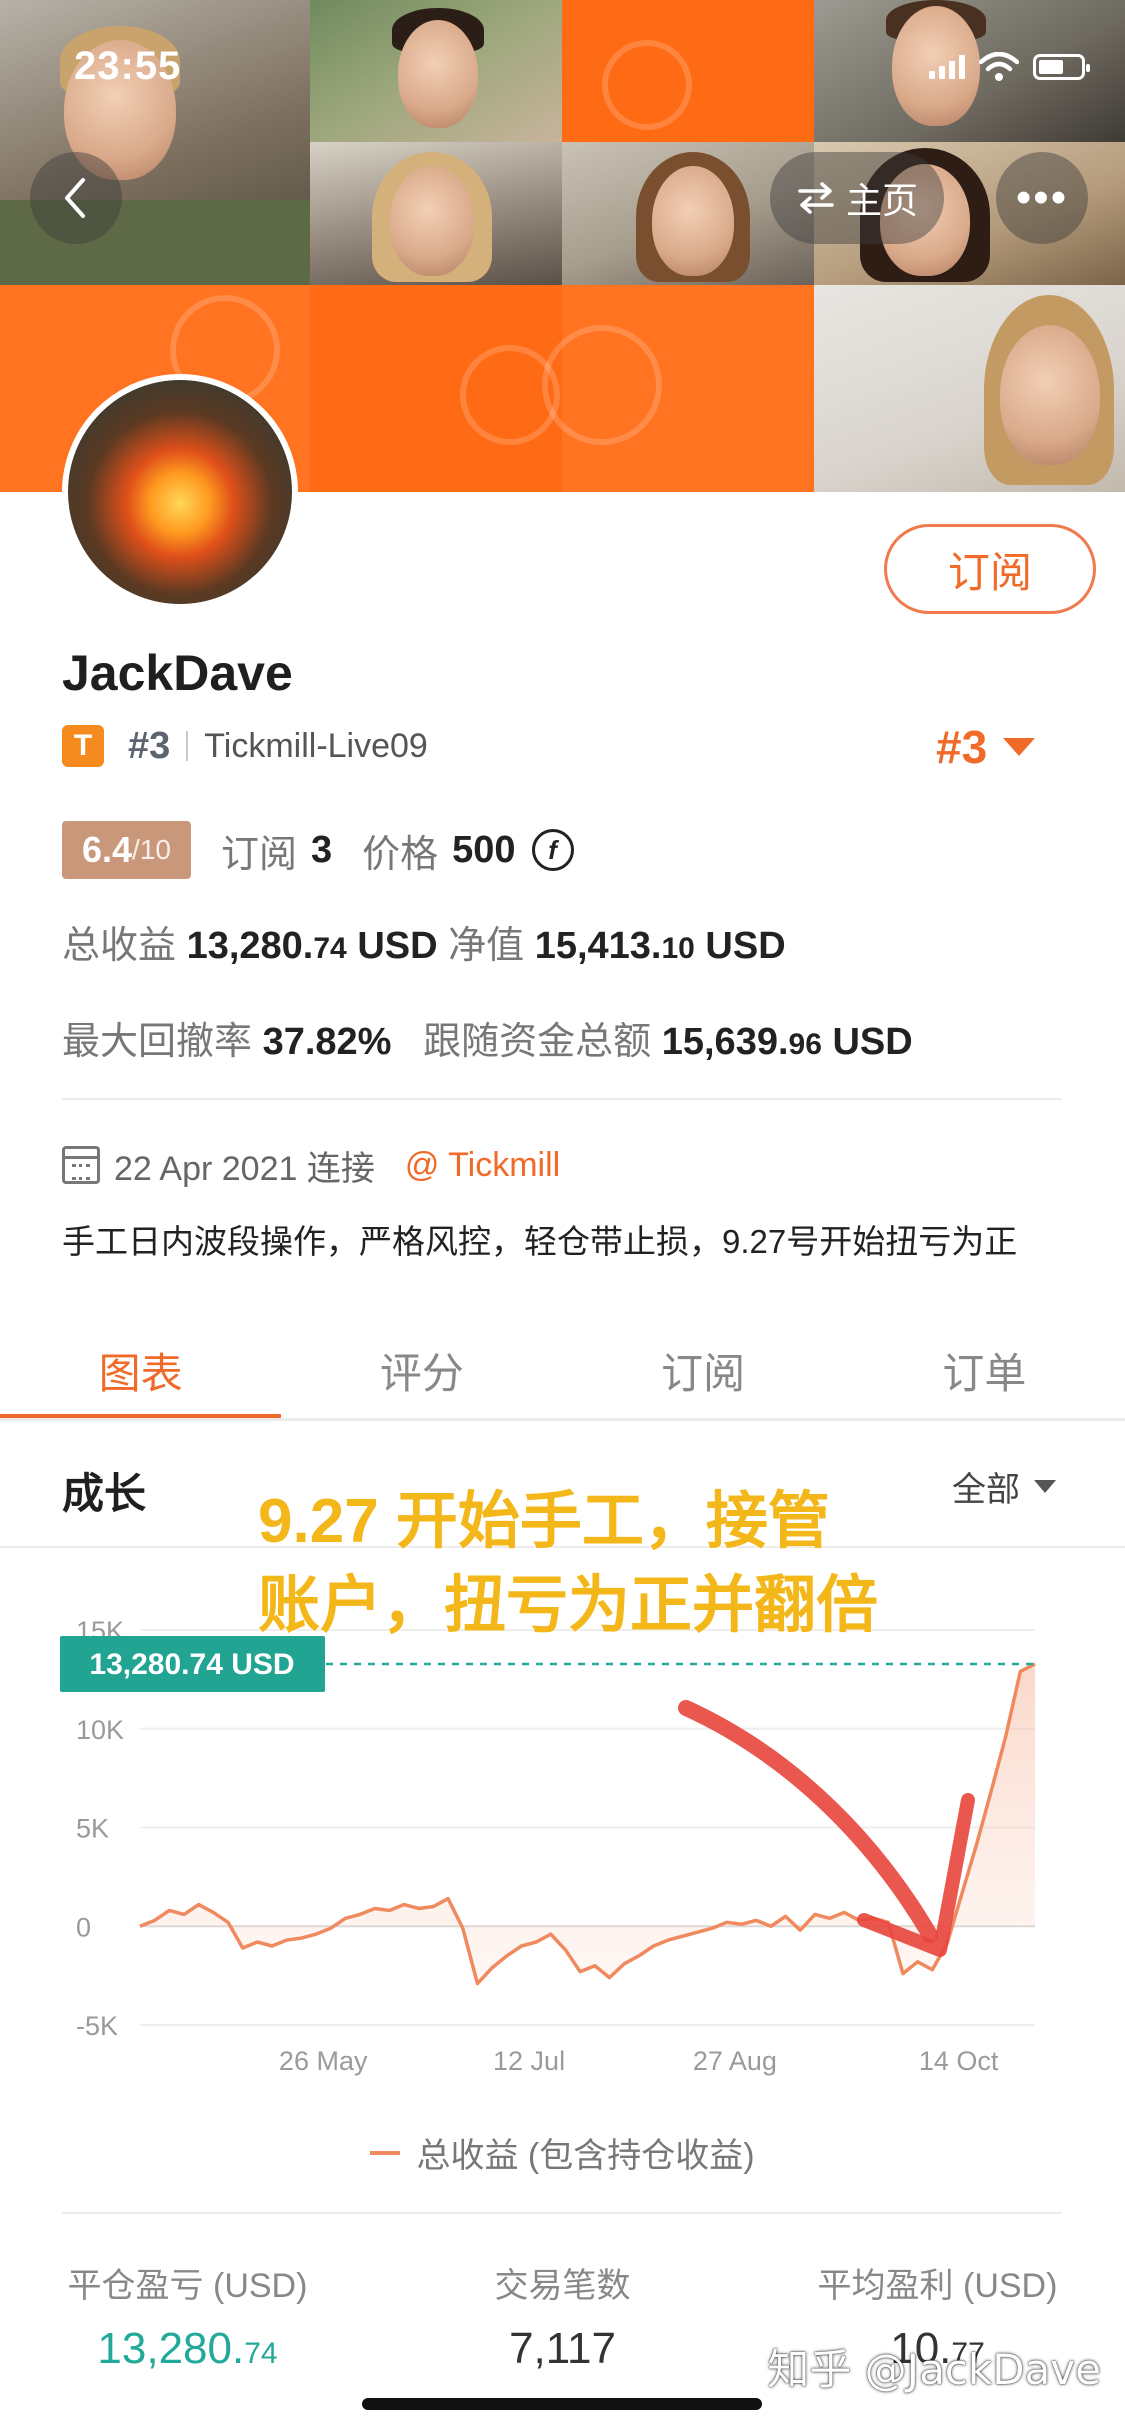 The height and width of the screenshot is (2436, 1125). What do you see at coordinates (421, 1370) in the screenshot?
I see `tab-rating: 评分` at bounding box center [421, 1370].